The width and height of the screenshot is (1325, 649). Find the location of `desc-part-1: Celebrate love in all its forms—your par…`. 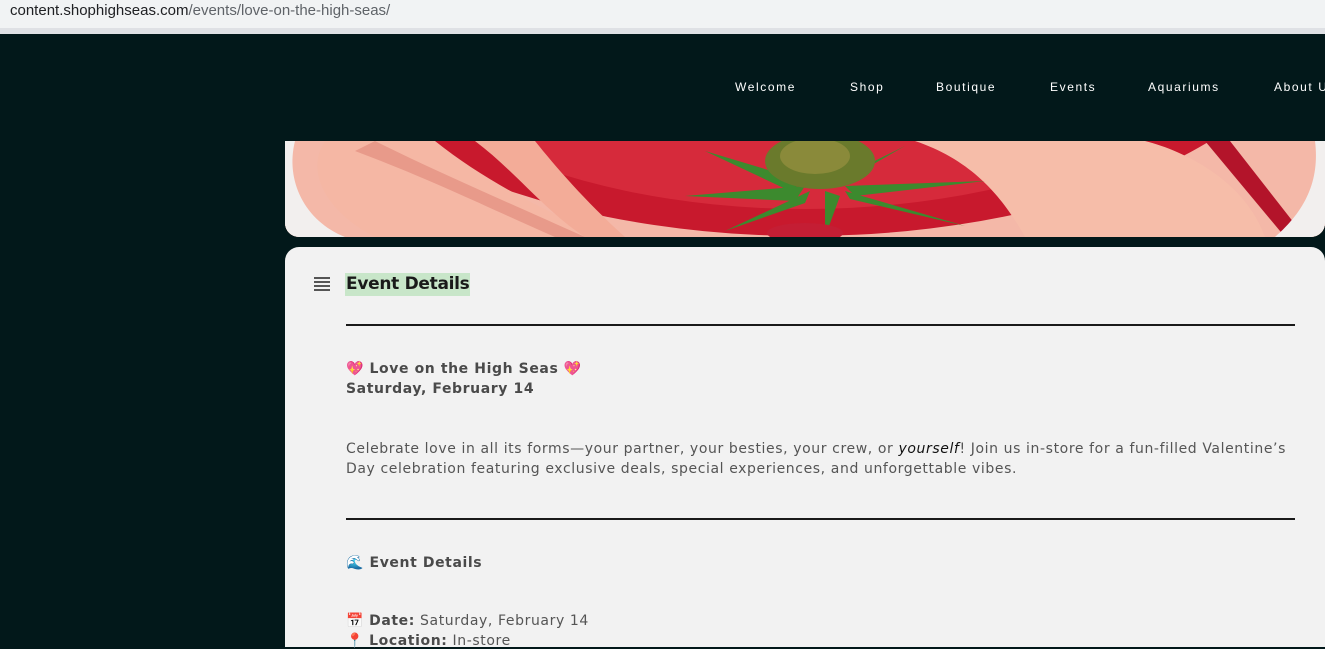

desc-part-1: Celebrate love in all its forms—your par… is located at coordinates (622, 449).